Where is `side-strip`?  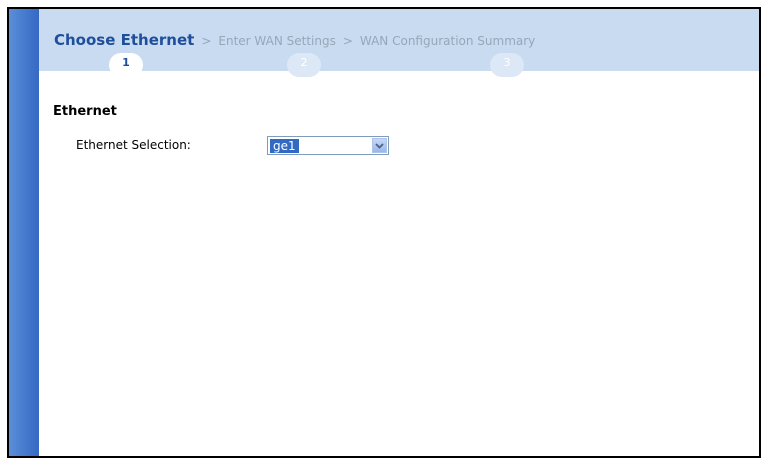 side-strip is located at coordinates (24, 232).